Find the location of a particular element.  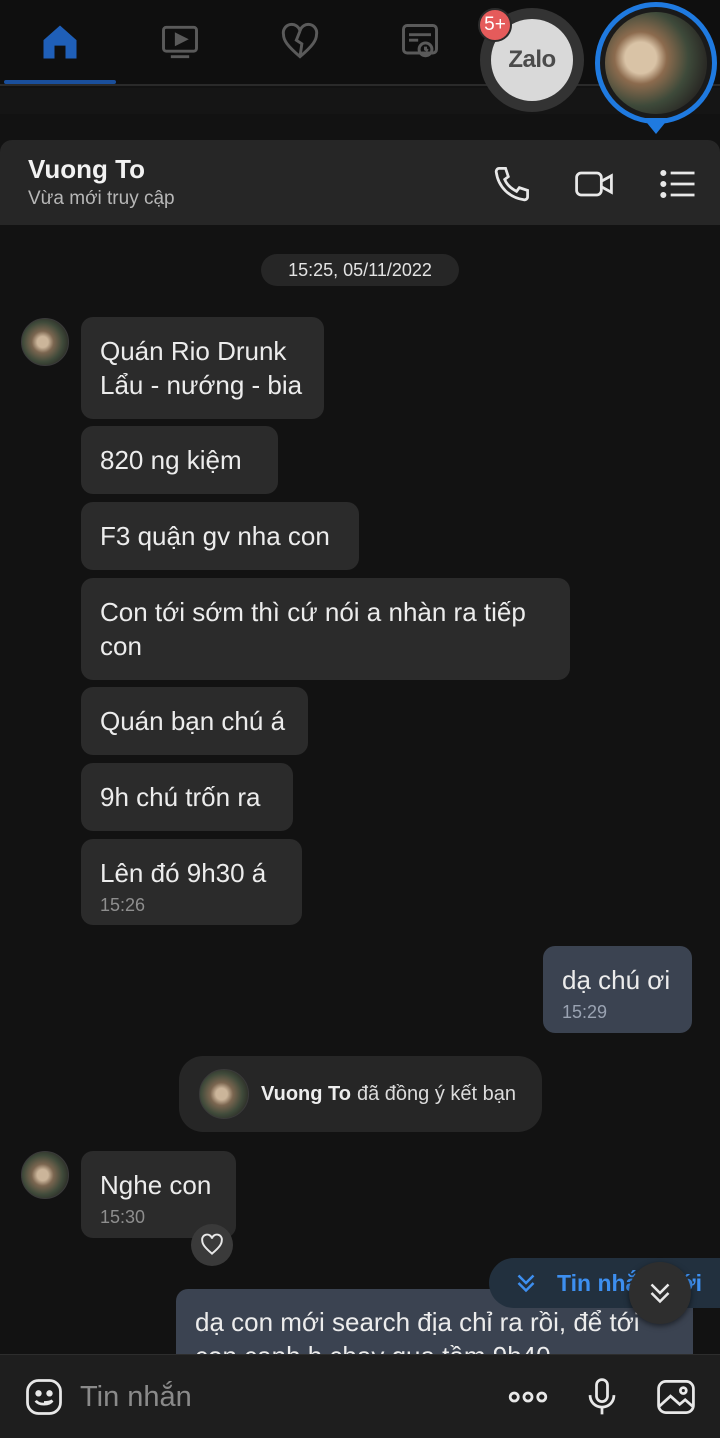

video-icon is located at coordinates (180, 42).